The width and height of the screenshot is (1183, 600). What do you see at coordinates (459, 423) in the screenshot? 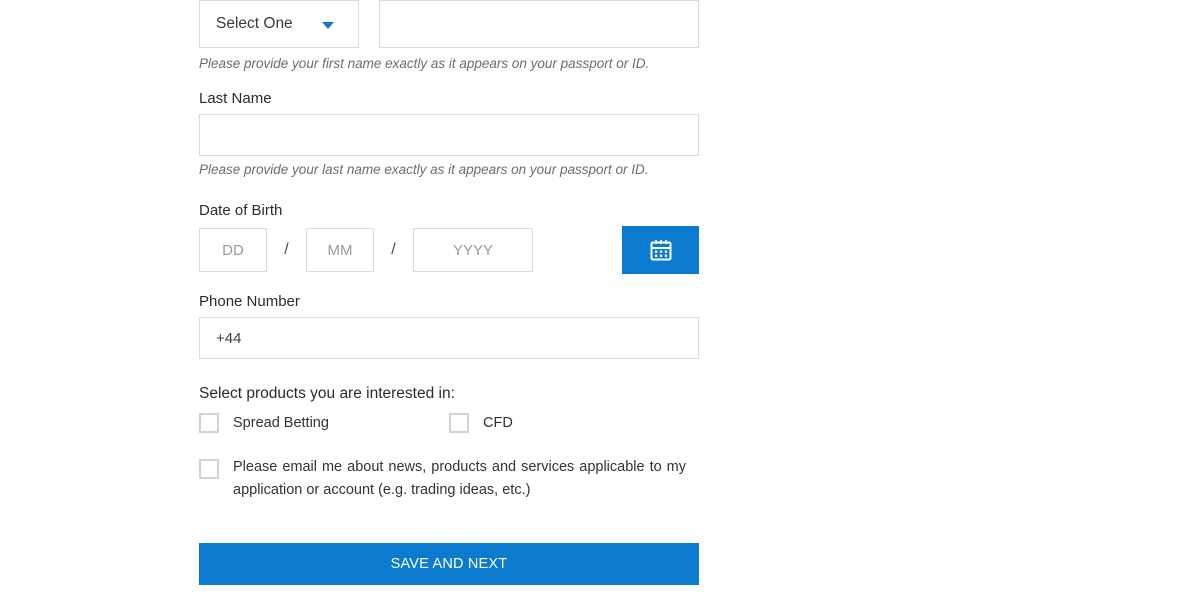
I see `checkbox-cfd` at bounding box center [459, 423].